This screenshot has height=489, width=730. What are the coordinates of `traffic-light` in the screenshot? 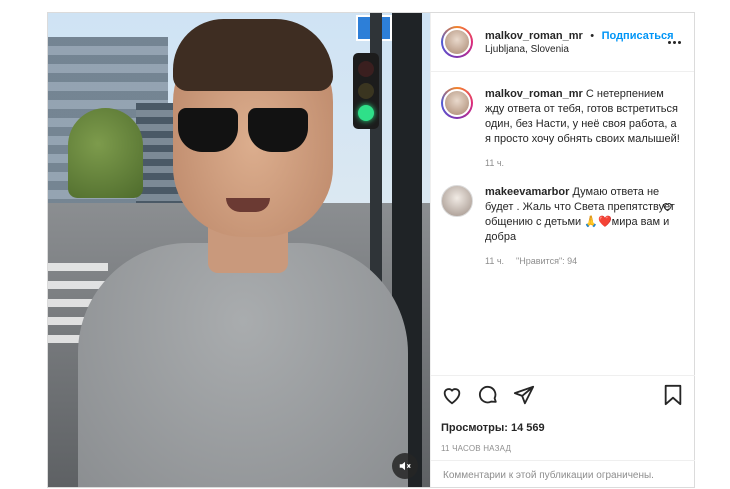 It's located at (366, 91).